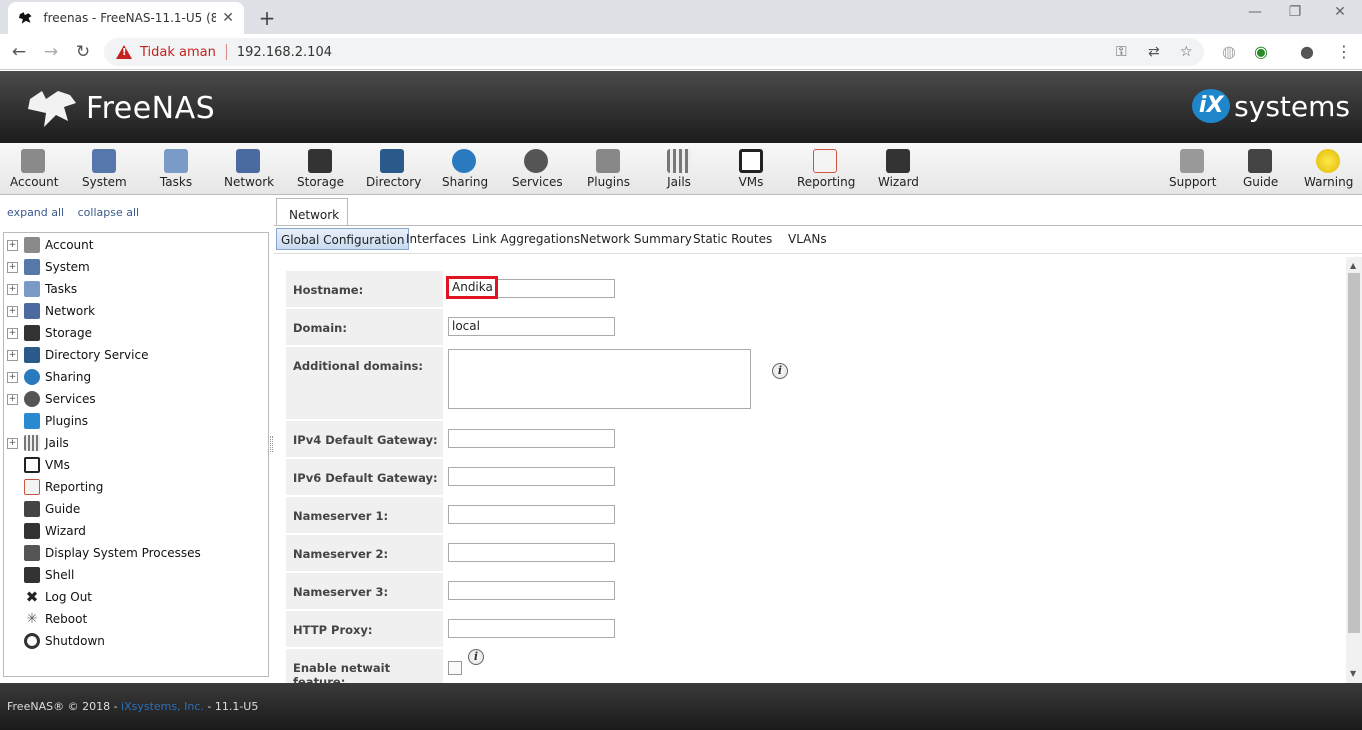 The image size is (1362, 730). I want to click on tree-item-guide: Guide, so click(42, 509).